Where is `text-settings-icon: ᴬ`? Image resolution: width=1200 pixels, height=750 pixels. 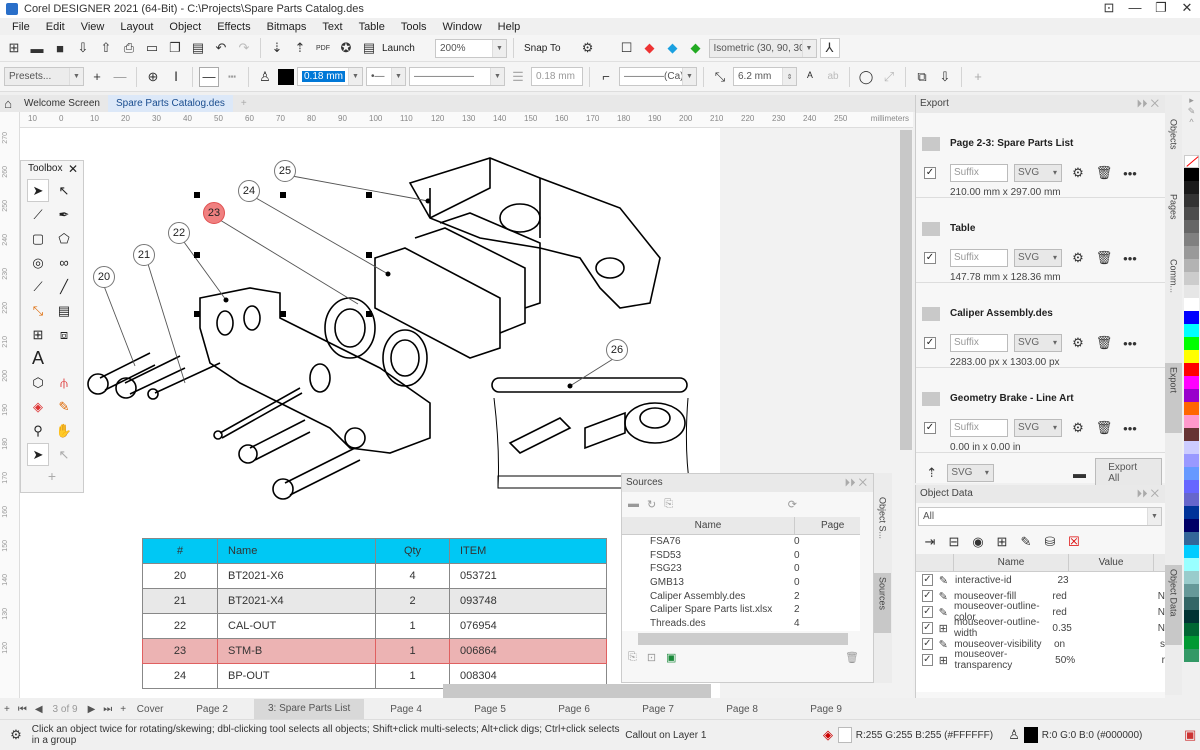
text-settings-icon: ᴬ is located at coordinates (810, 77).